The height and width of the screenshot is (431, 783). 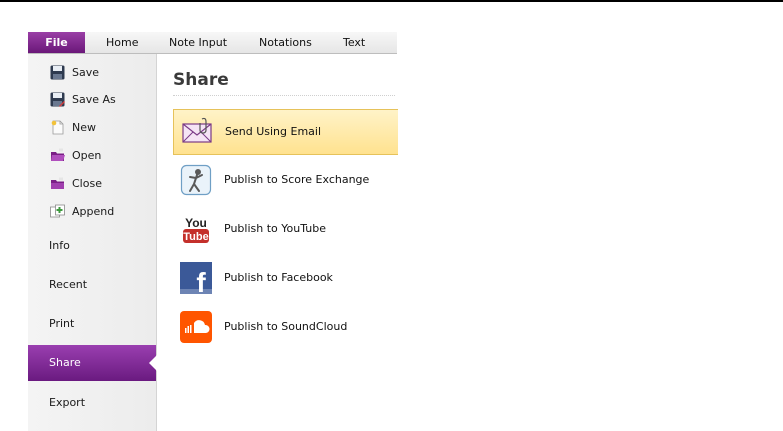 I want to click on save-label: Save, so click(x=86, y=72).